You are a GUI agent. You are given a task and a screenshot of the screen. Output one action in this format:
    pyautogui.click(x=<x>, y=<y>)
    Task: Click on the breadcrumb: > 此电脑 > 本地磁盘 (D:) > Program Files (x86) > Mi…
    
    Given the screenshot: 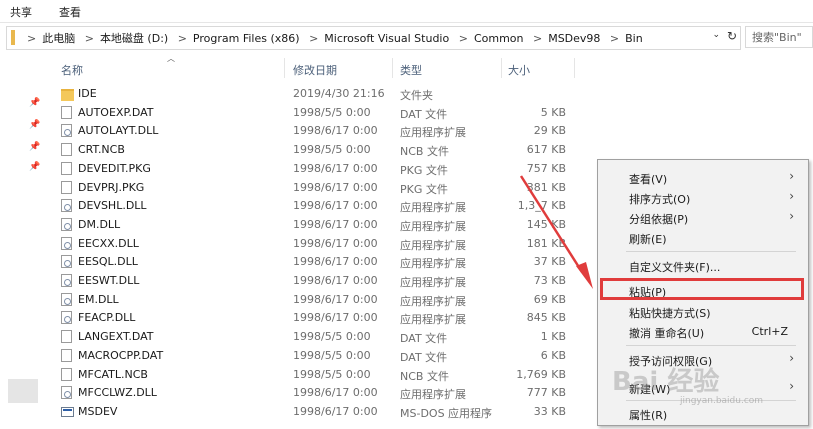 What is the action you would take?
    pyautogui.click(x=332, y=38)
    